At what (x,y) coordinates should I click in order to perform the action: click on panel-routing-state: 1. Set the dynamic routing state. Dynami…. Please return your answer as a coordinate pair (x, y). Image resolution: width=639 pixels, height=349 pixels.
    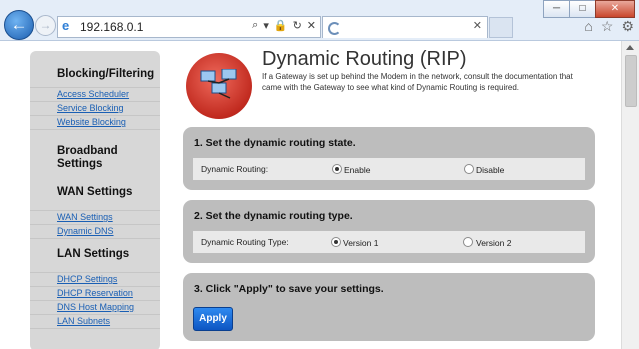
    Looking at the image, I should click on (389, 158).